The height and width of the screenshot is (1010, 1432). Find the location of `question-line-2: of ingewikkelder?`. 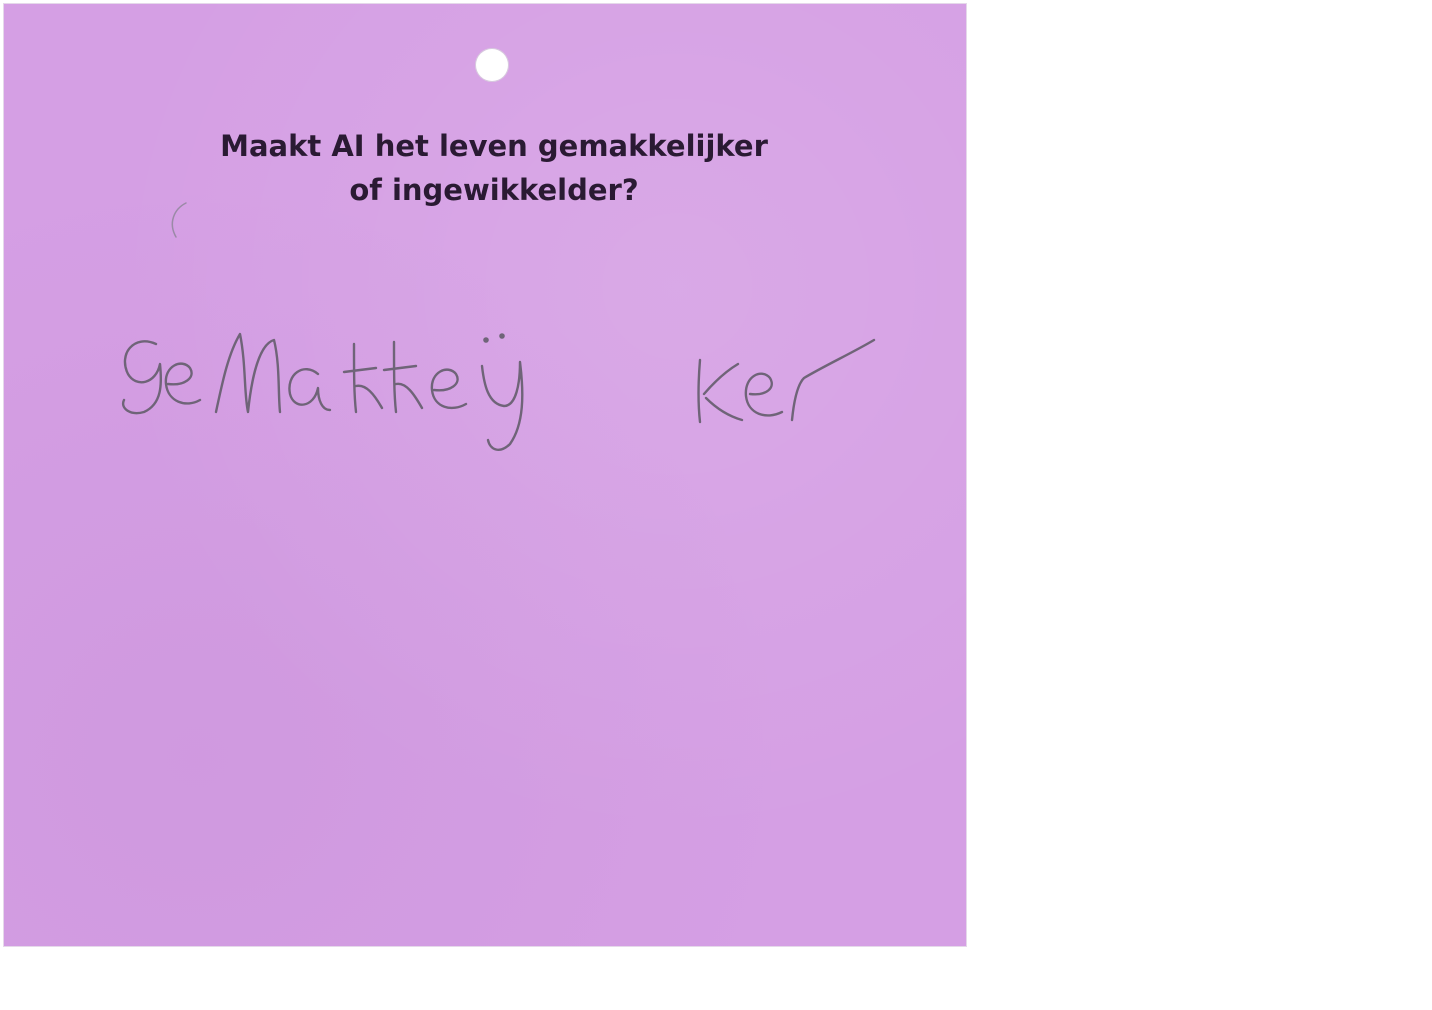

question-line-2: of ingewikkelder? is located at coordinates (494, 190).